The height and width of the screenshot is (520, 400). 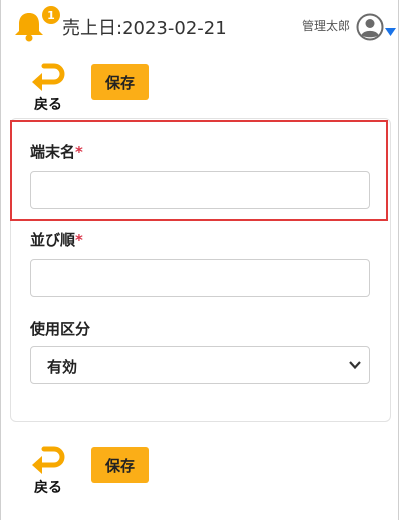 What do you see at coordinates (390, 29) in the screenshot?
I see `user-menu-caret-icon` at bounding box center [390, 29].